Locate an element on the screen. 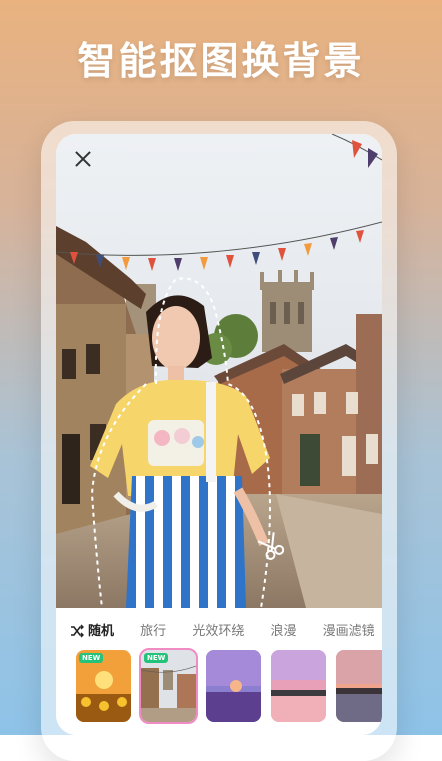 The width and height of the screenshot is (442, 761). tab-light-effects: 光效环绕 is located at coordinates (218, 629).